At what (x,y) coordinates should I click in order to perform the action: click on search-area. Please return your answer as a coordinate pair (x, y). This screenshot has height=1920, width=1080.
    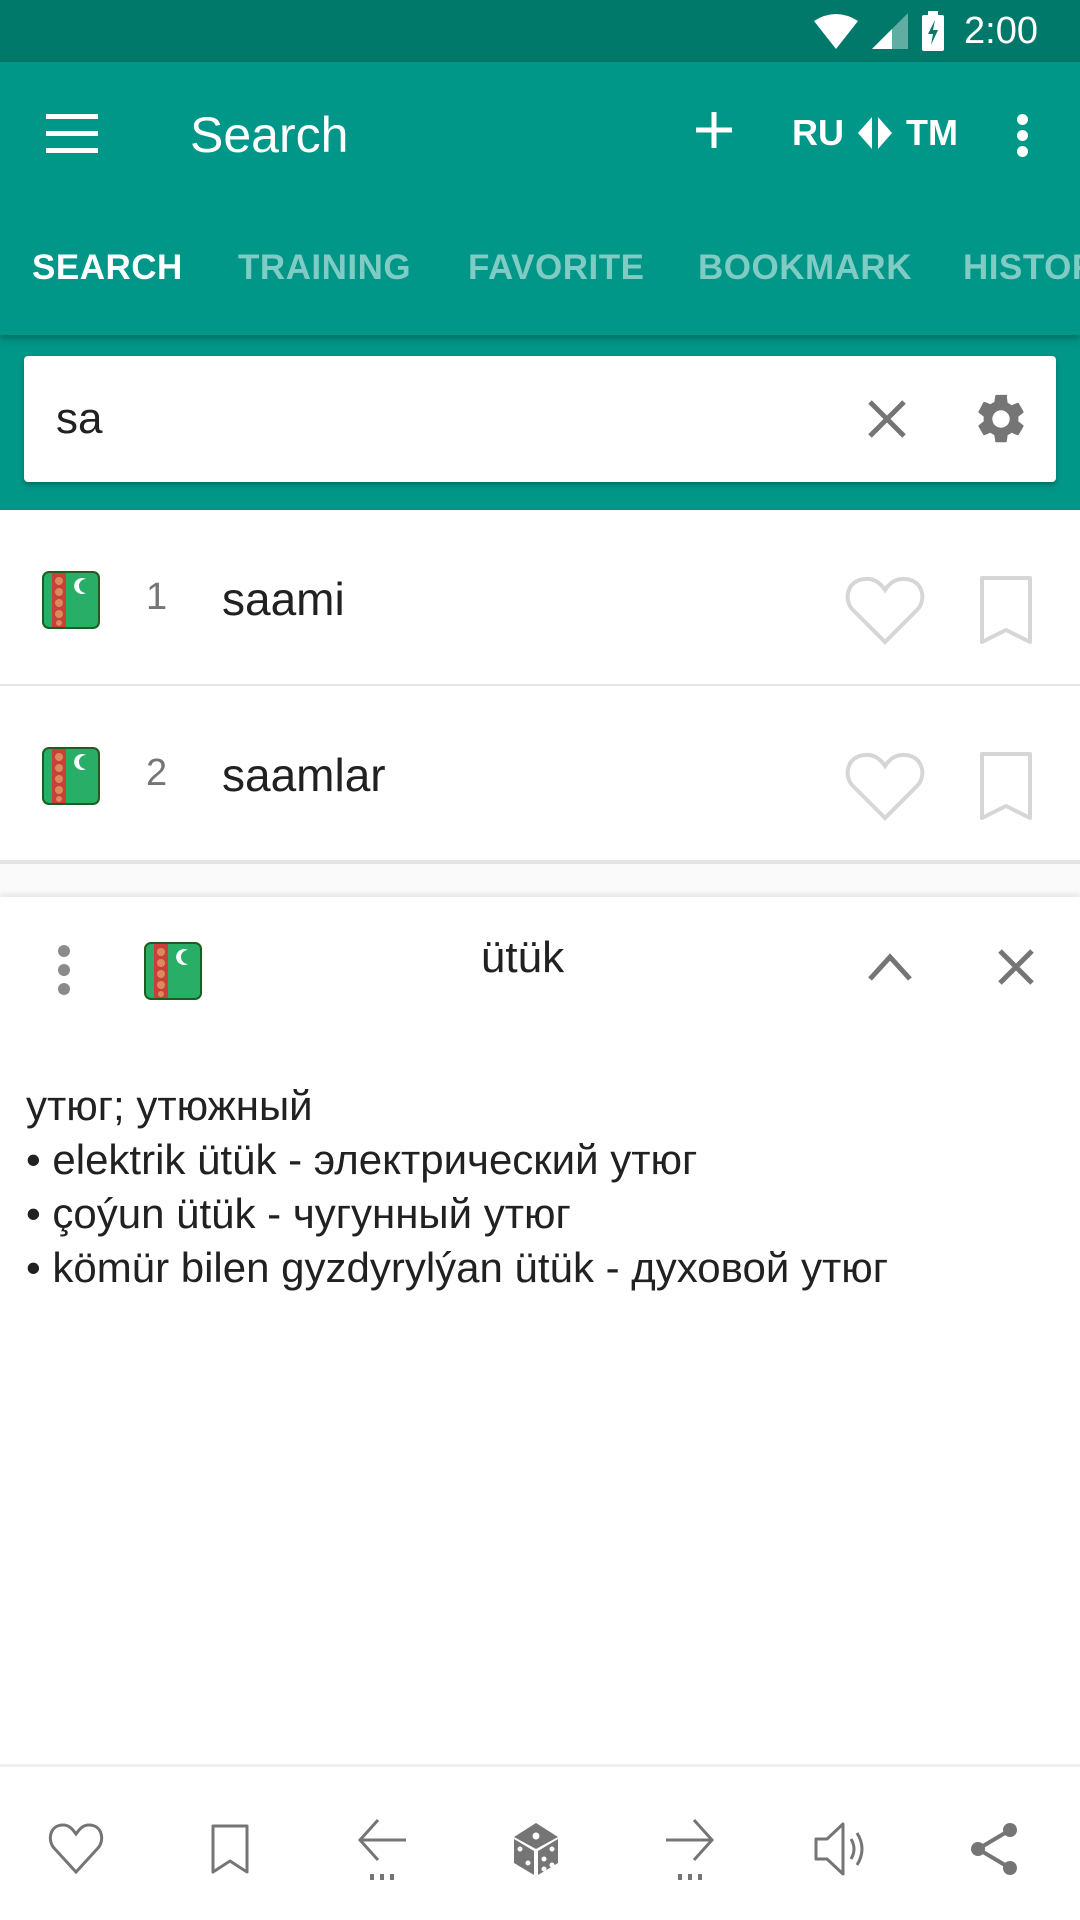
    Looking at the image, I should click on (540, 422).